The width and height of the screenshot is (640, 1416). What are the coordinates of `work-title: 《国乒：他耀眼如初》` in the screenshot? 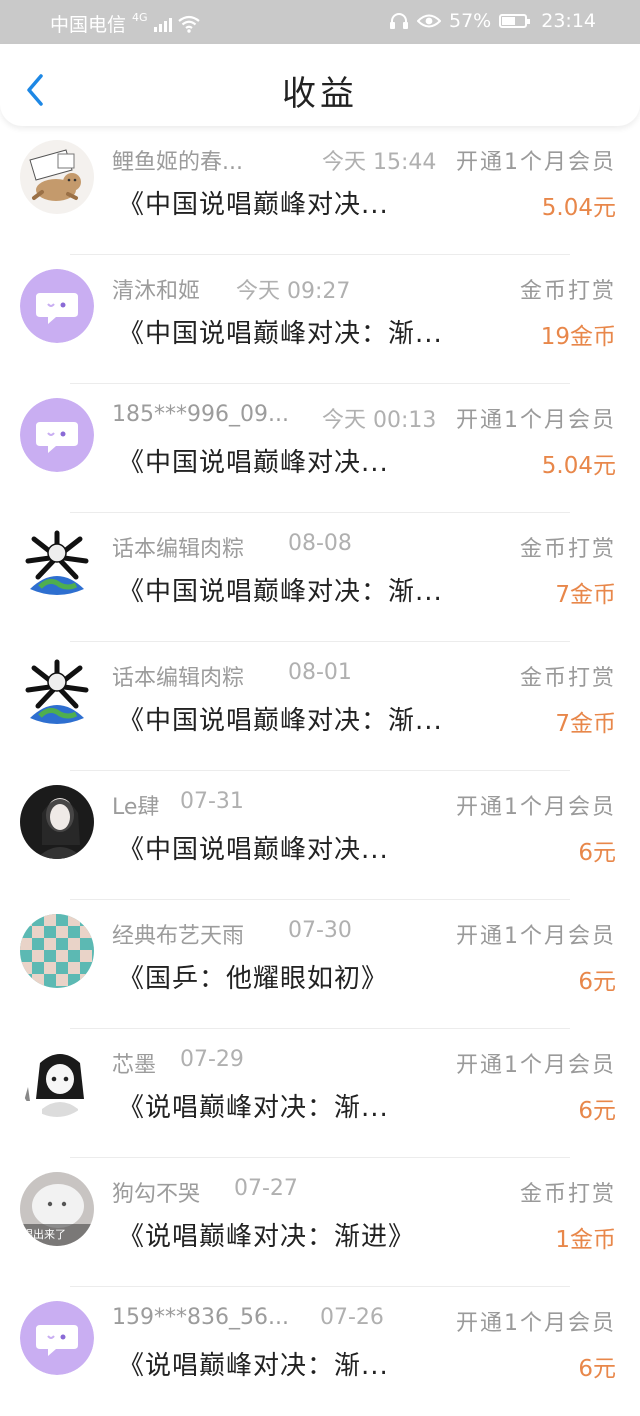 It's located at (253, 979).